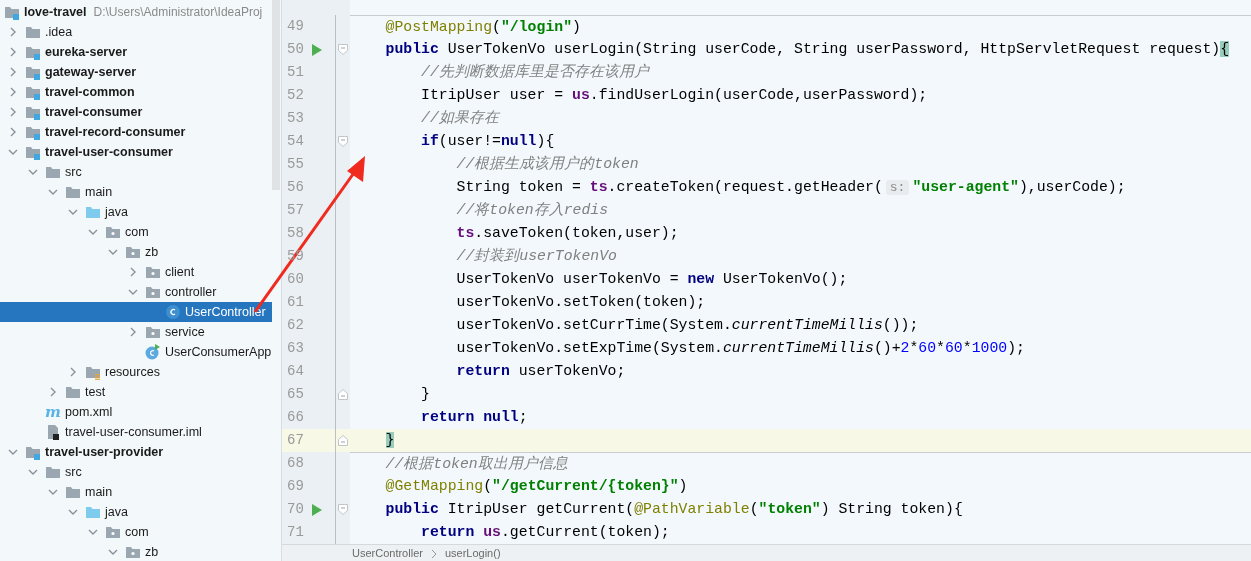 This screenshot has height=561, width=1251. What do you see at coordinates (113, 232) in the screenshot?
I see `package-icon` at bounding box center [113, 232].